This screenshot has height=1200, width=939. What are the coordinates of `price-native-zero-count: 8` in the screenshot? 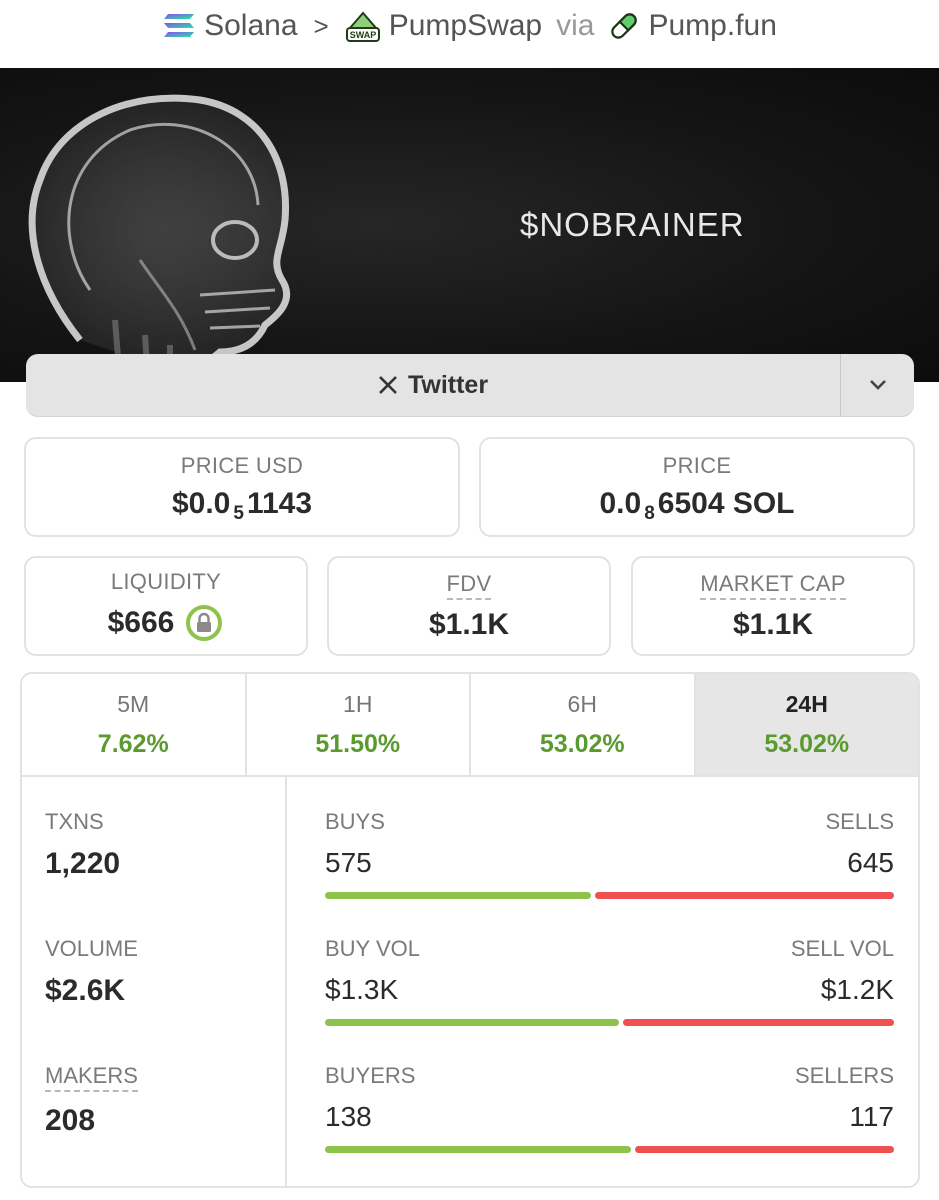 It's located at (649, 513).